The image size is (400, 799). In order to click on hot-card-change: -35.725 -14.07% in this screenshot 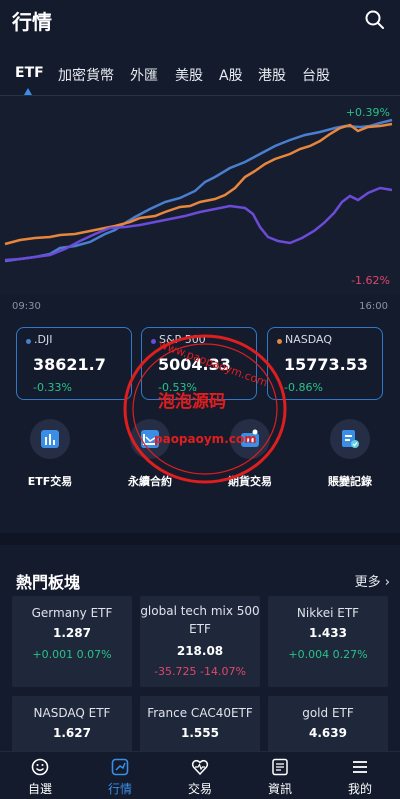, I will do `click(200, 671)`.